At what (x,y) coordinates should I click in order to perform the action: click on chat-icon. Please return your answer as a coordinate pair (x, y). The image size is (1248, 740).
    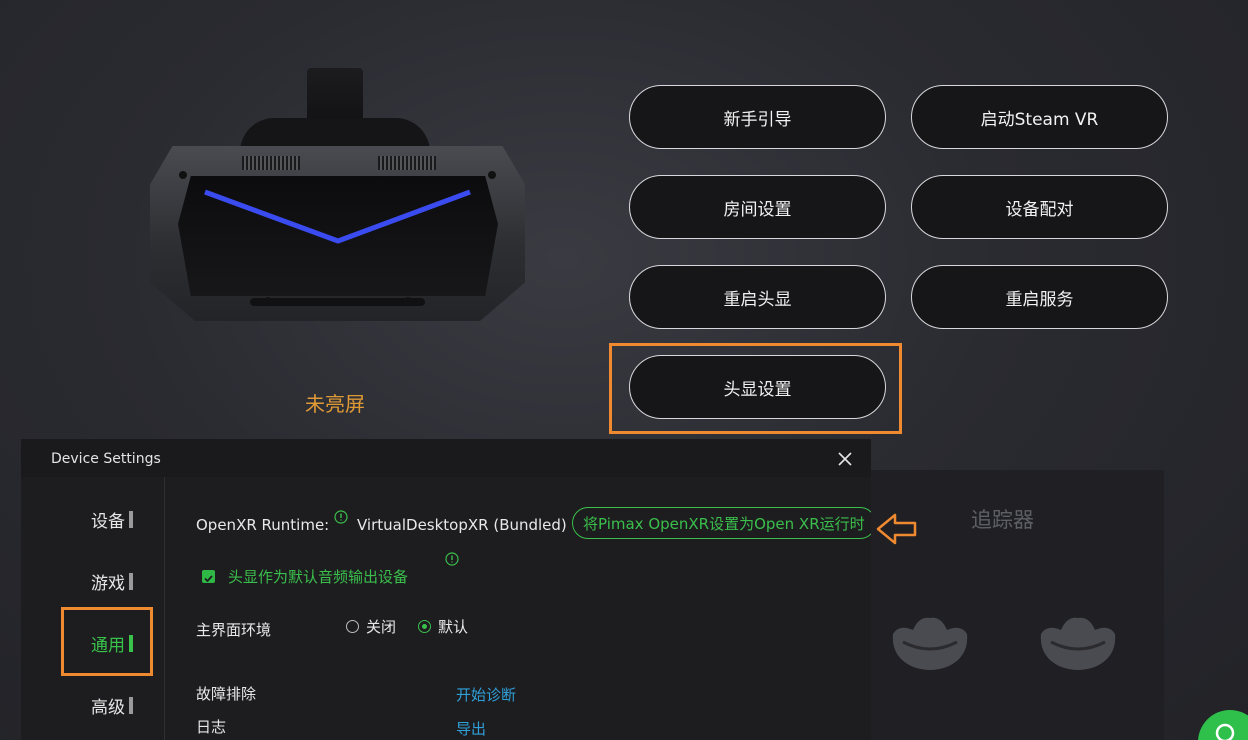
    Looking at the image, I should click on (1225, 731).